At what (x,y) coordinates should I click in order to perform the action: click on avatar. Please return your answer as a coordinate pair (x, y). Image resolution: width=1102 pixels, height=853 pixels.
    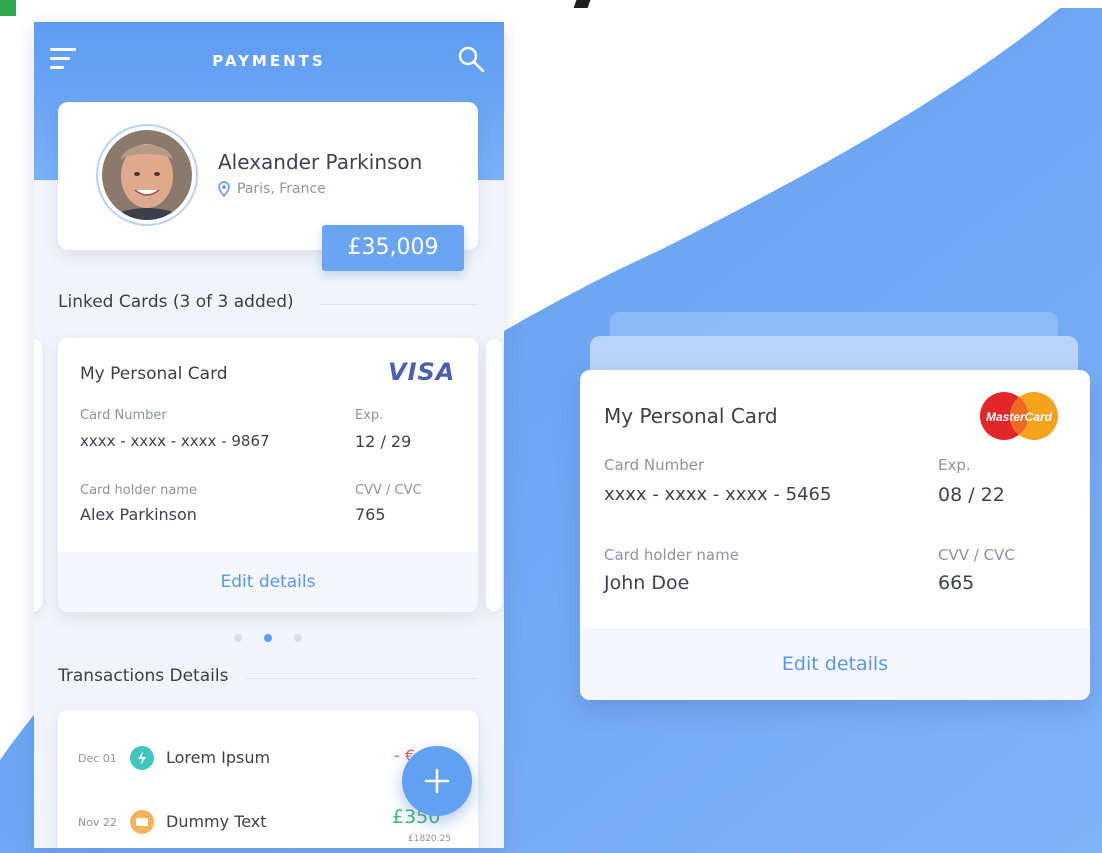
    Looking at the image, I should click on (147, 175).